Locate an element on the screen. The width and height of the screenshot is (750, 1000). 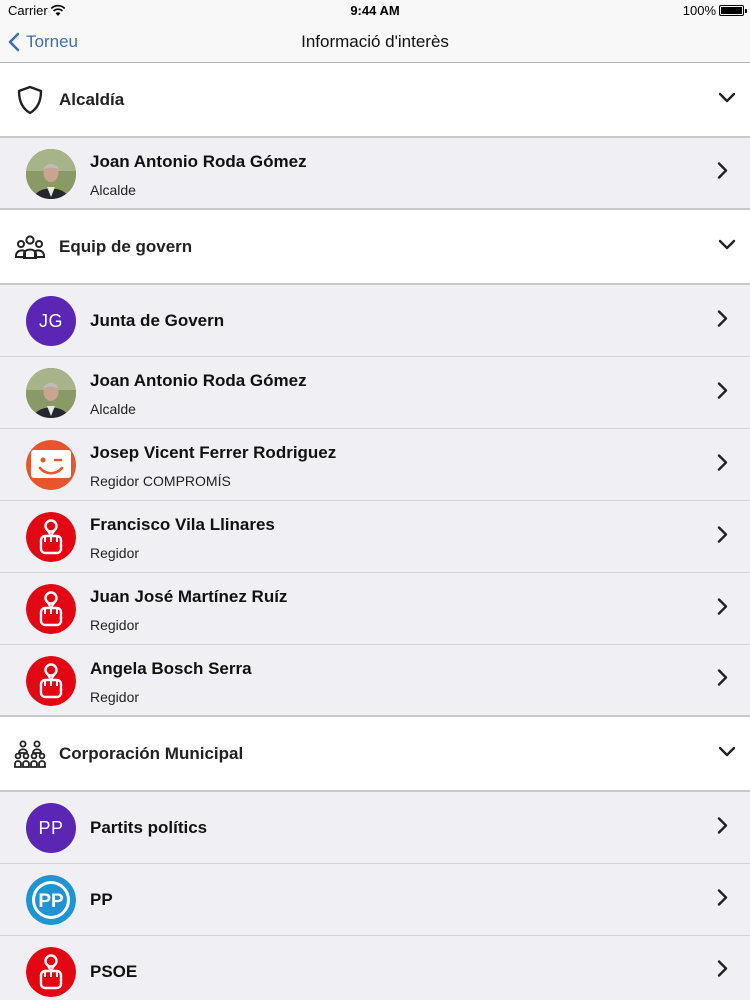
list-item: PP Partits polítics is located at coordinates (375, 828).